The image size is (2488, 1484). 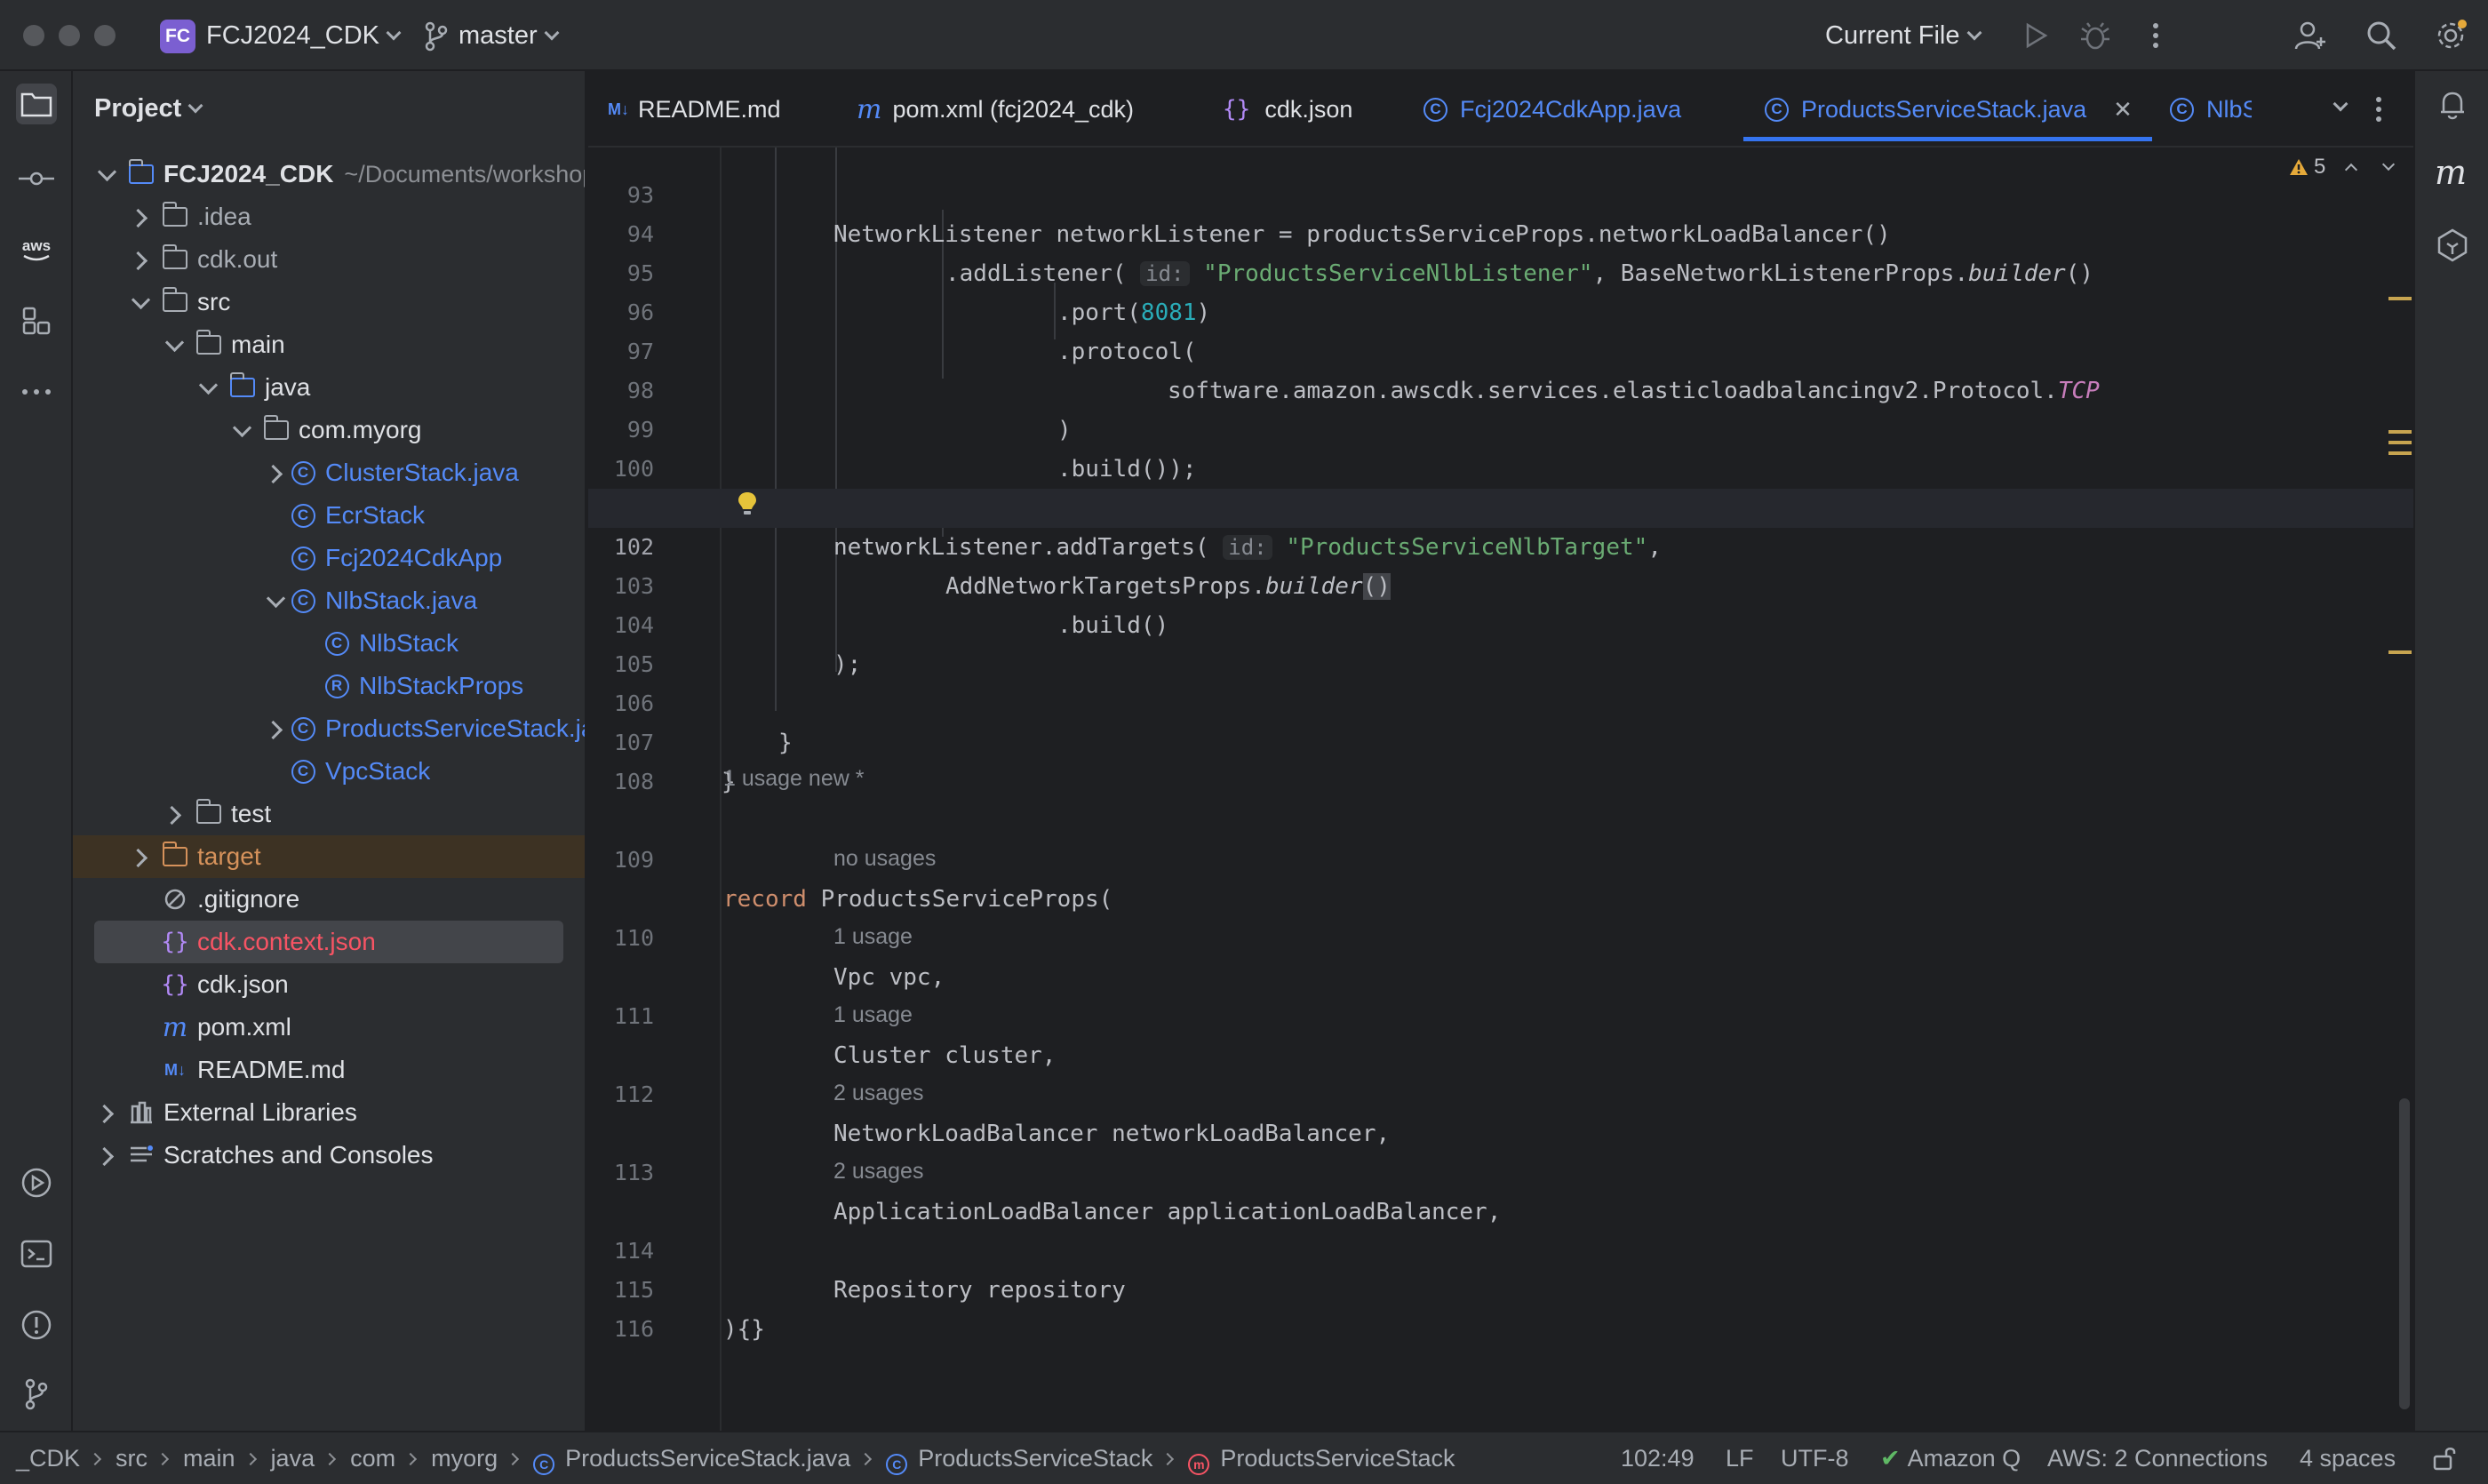 I want to click on tab-pom: m pom.xml (fcj2024_cdk), so click(x=995, y=109).